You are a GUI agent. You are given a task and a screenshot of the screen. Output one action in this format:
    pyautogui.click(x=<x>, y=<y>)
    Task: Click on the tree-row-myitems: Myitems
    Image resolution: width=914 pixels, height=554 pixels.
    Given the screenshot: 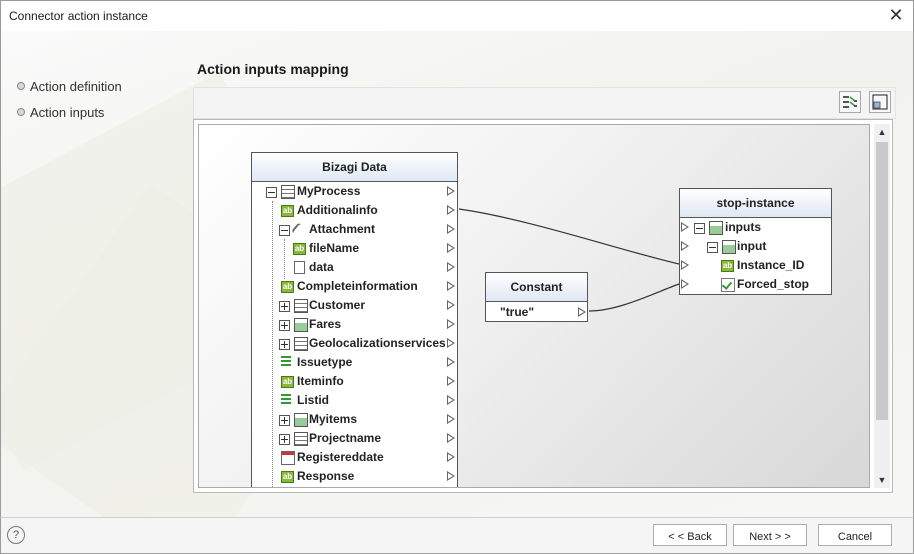 What is the action you would take?
    pyautogui.click(x=354, y=419)
    